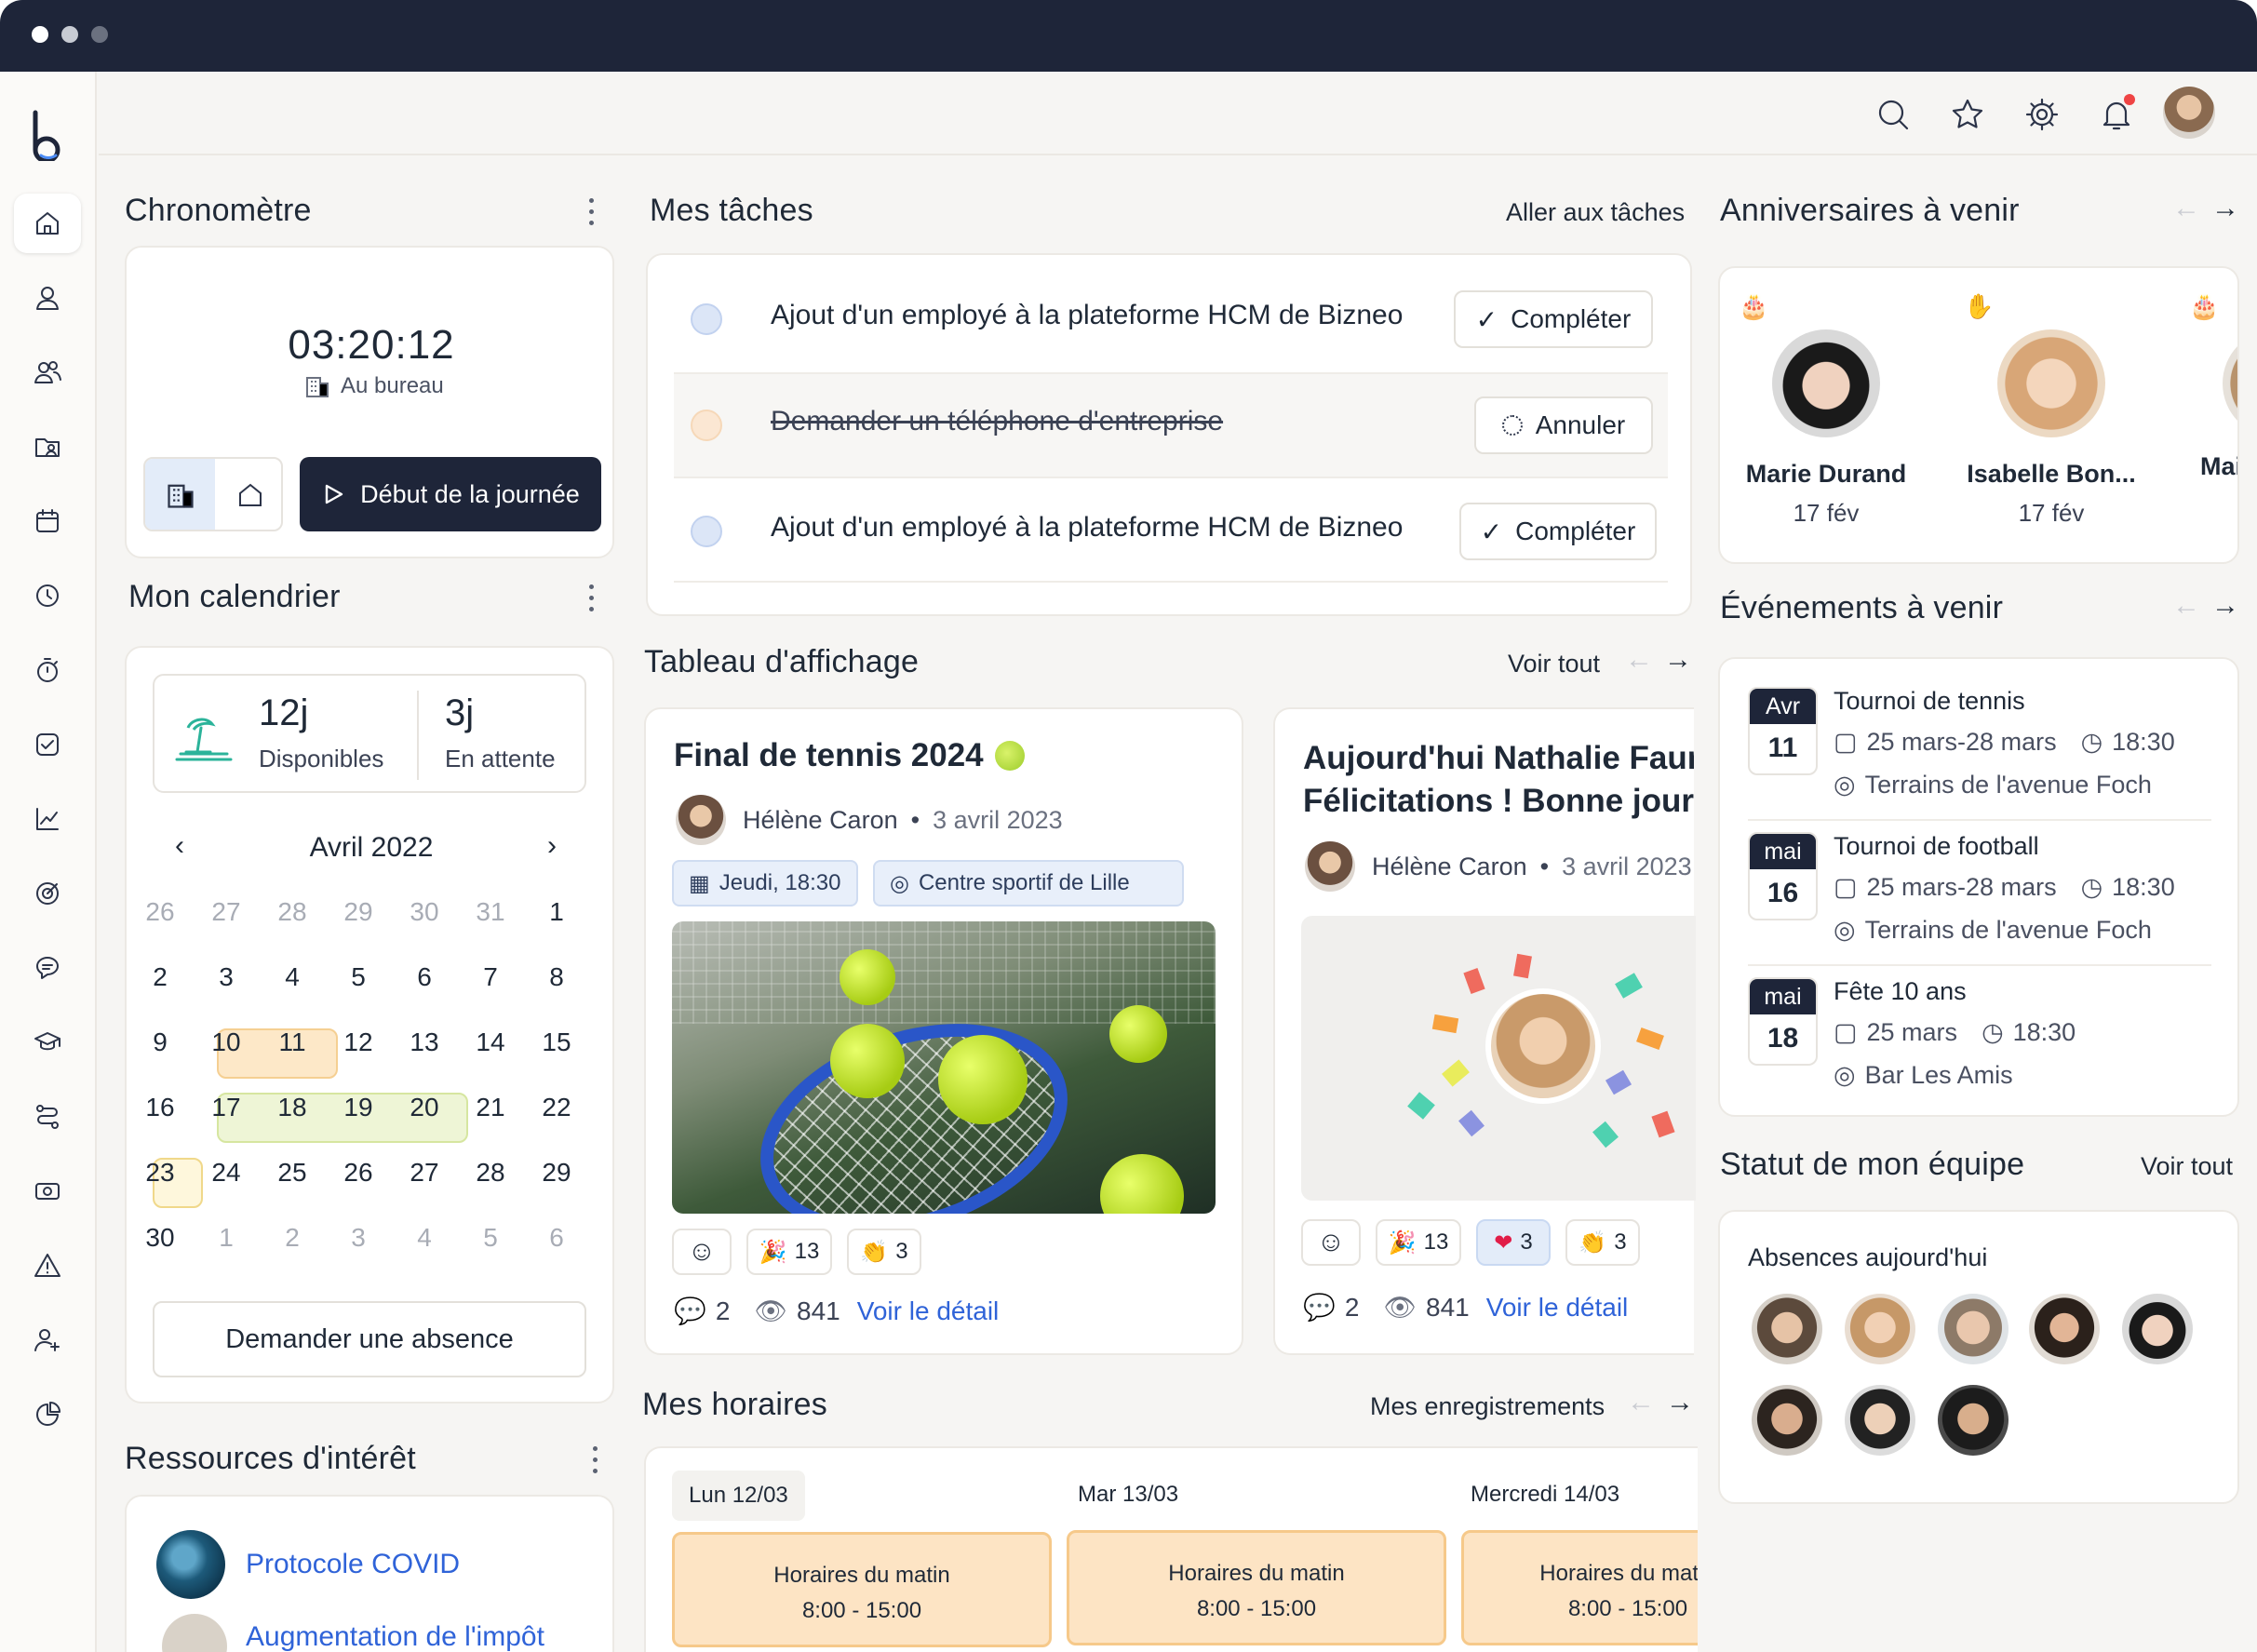 This screenshot has width=2257, height=1652. Describe the element at coordinates (2187, 1167) in the screenshot. I see `team-link: Voir tout` at that location.